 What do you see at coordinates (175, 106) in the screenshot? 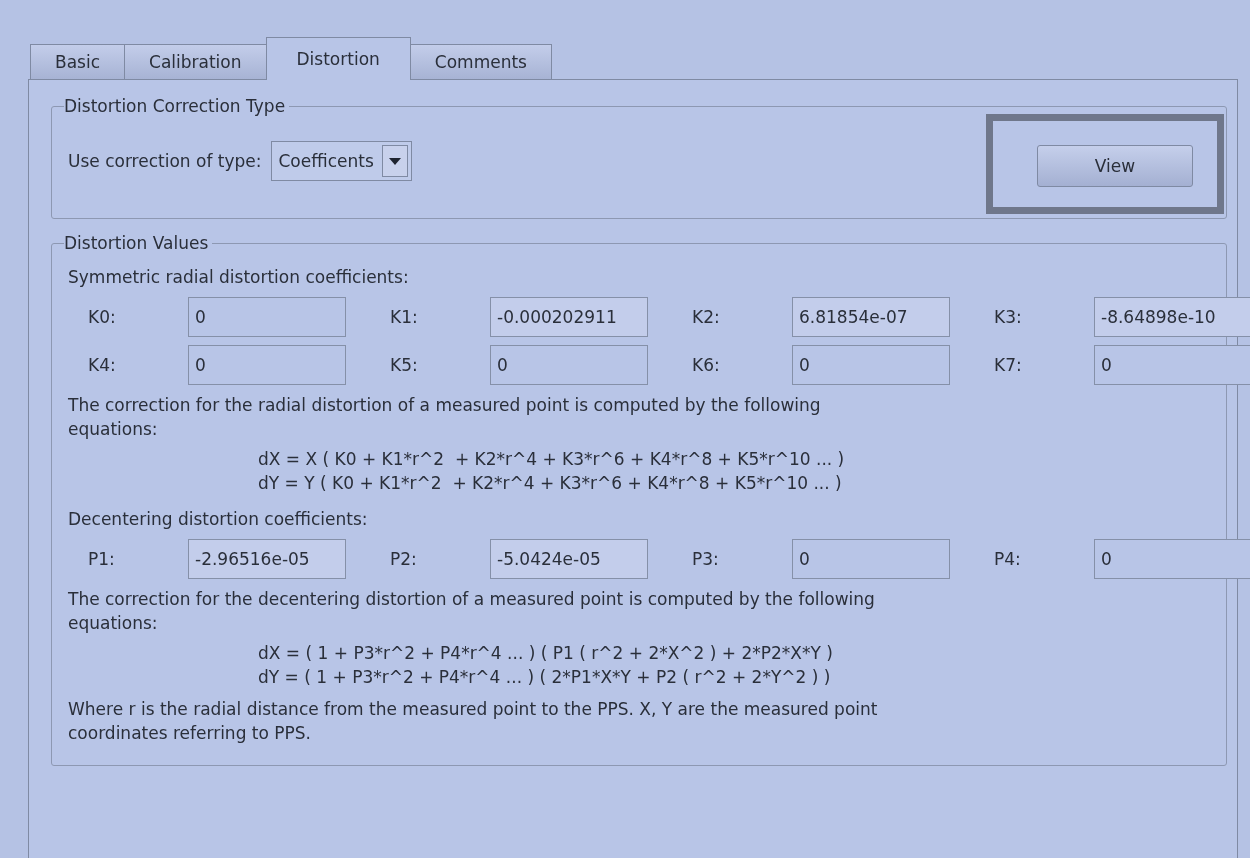
I see `group-title: Distortion Correction Type` at bounding box center [175, 106].